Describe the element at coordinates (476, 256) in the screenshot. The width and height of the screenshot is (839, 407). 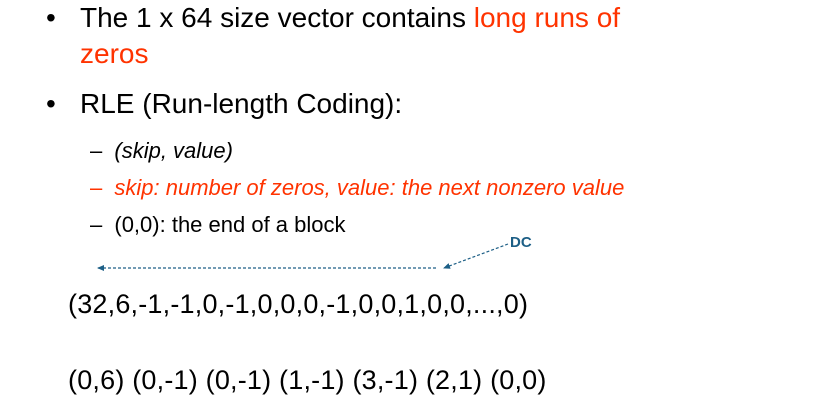
I see `dc-pointer-arrow` at that location.